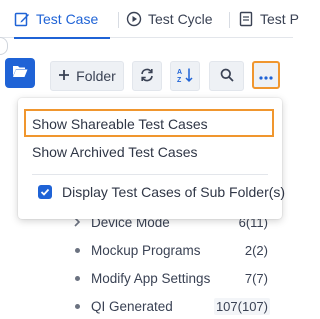 This screenshot has width=320, height=319. I want to click on sort-button: A Z, so click(185, 76).